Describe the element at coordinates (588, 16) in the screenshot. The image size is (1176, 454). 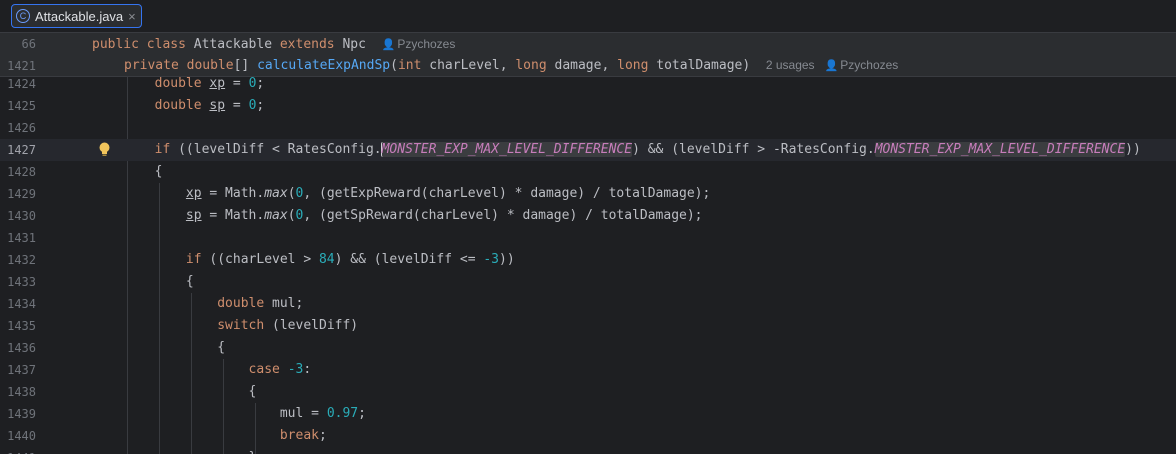
I see `editor-tab-bar: C Attackable.java ×` at that location.